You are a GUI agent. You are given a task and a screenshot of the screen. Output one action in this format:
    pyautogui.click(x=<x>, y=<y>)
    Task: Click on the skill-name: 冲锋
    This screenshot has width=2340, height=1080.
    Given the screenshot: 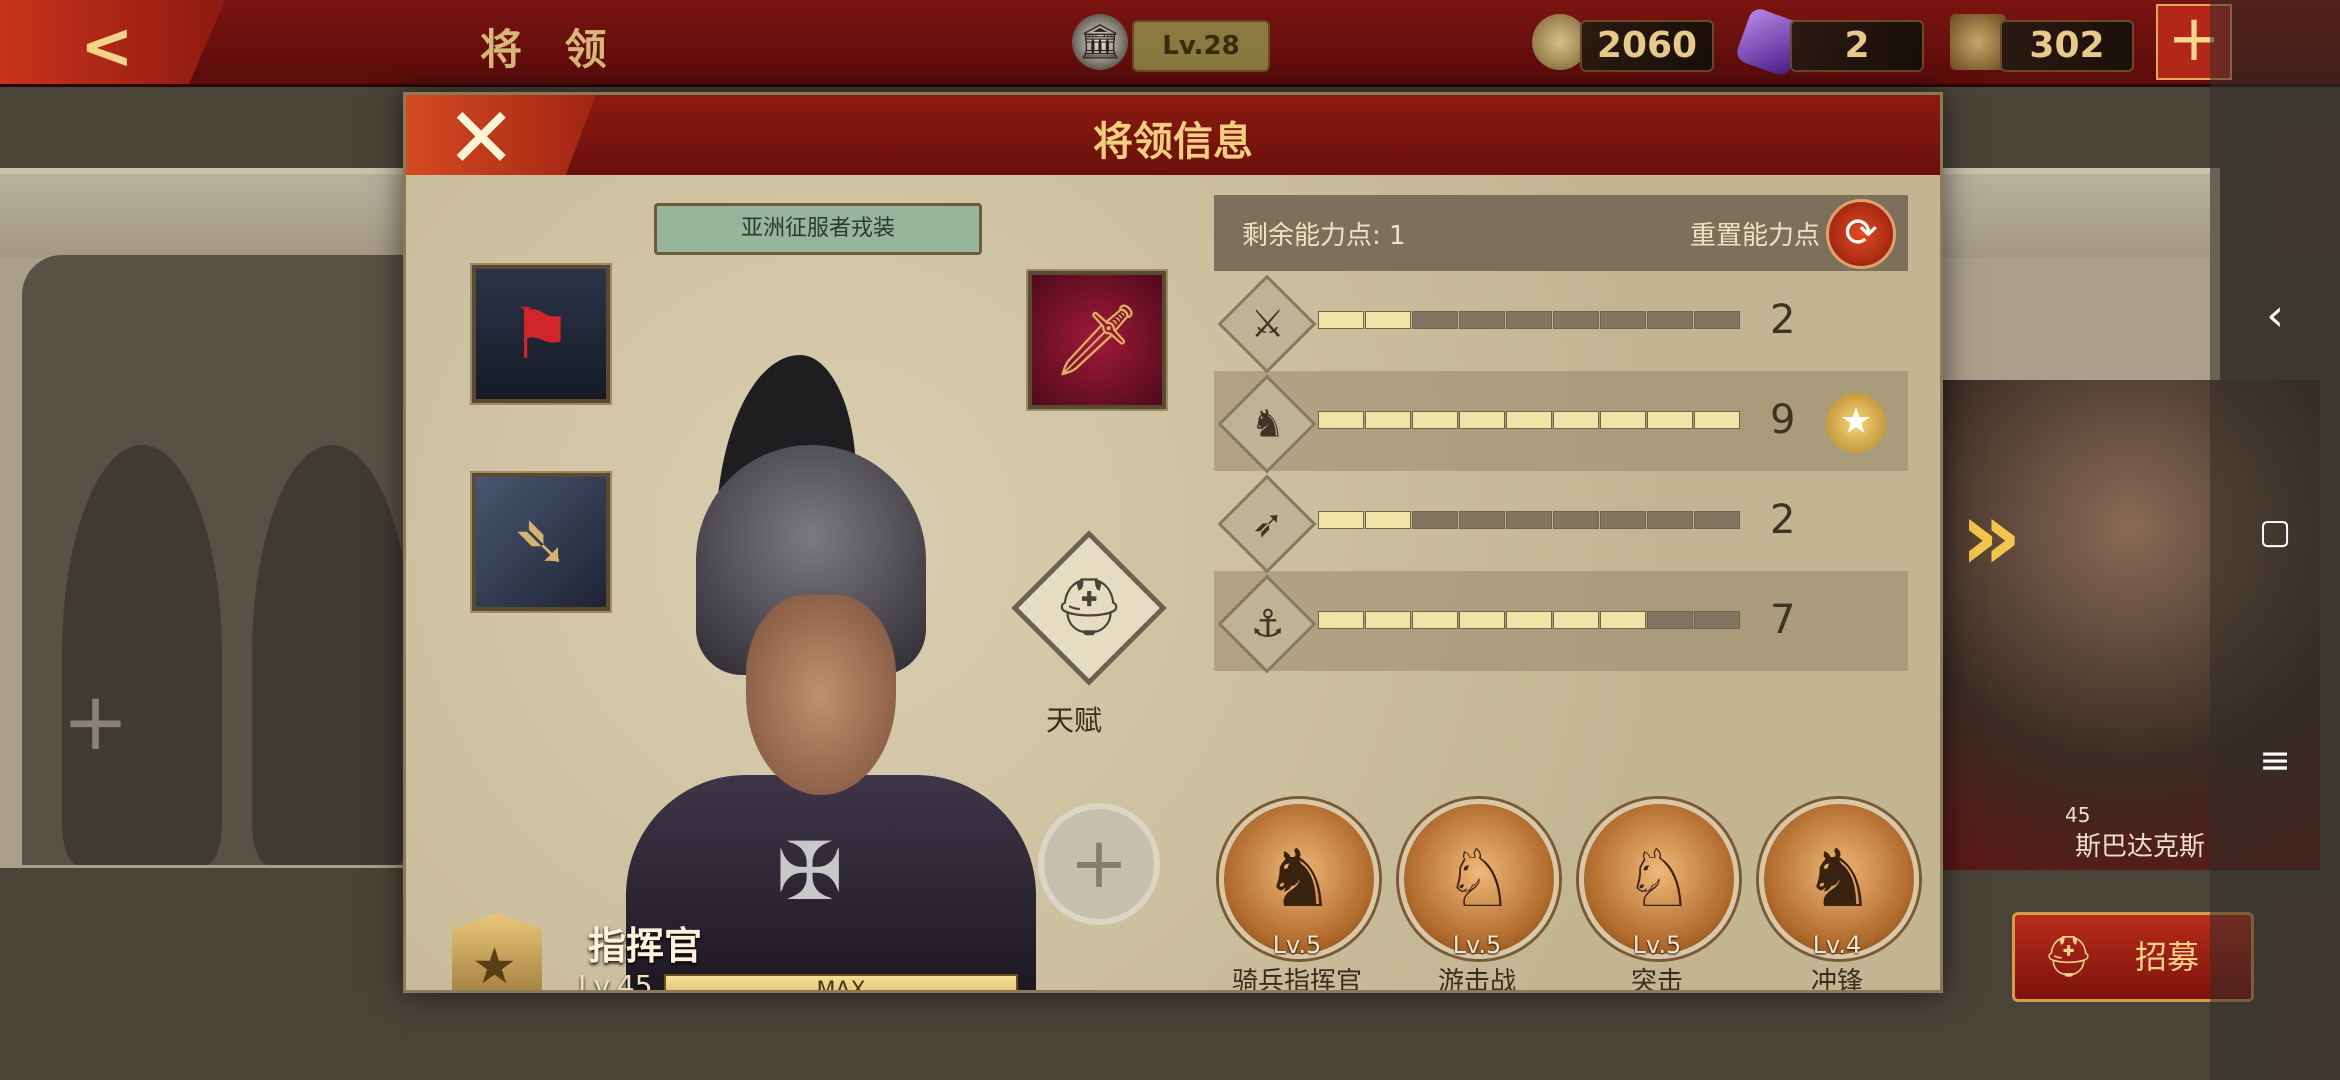 What is the action you would take?
    pyautogui.click(x=1836, y=980)
    